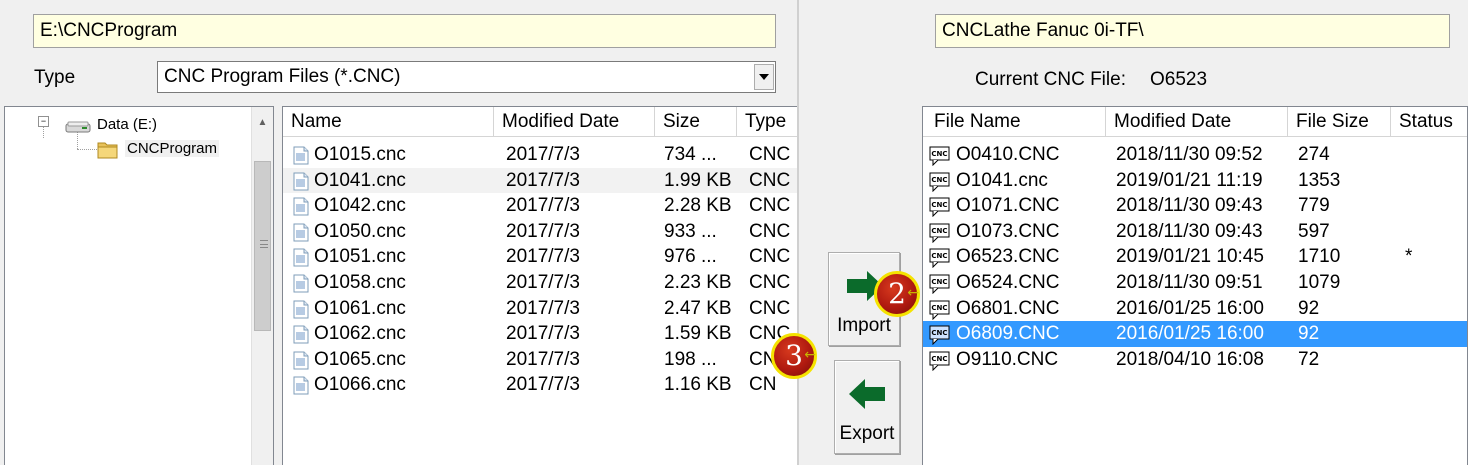 This screenshot has height=465, width=1468. I want to click on export-button-label: Export, so click(867, 433).